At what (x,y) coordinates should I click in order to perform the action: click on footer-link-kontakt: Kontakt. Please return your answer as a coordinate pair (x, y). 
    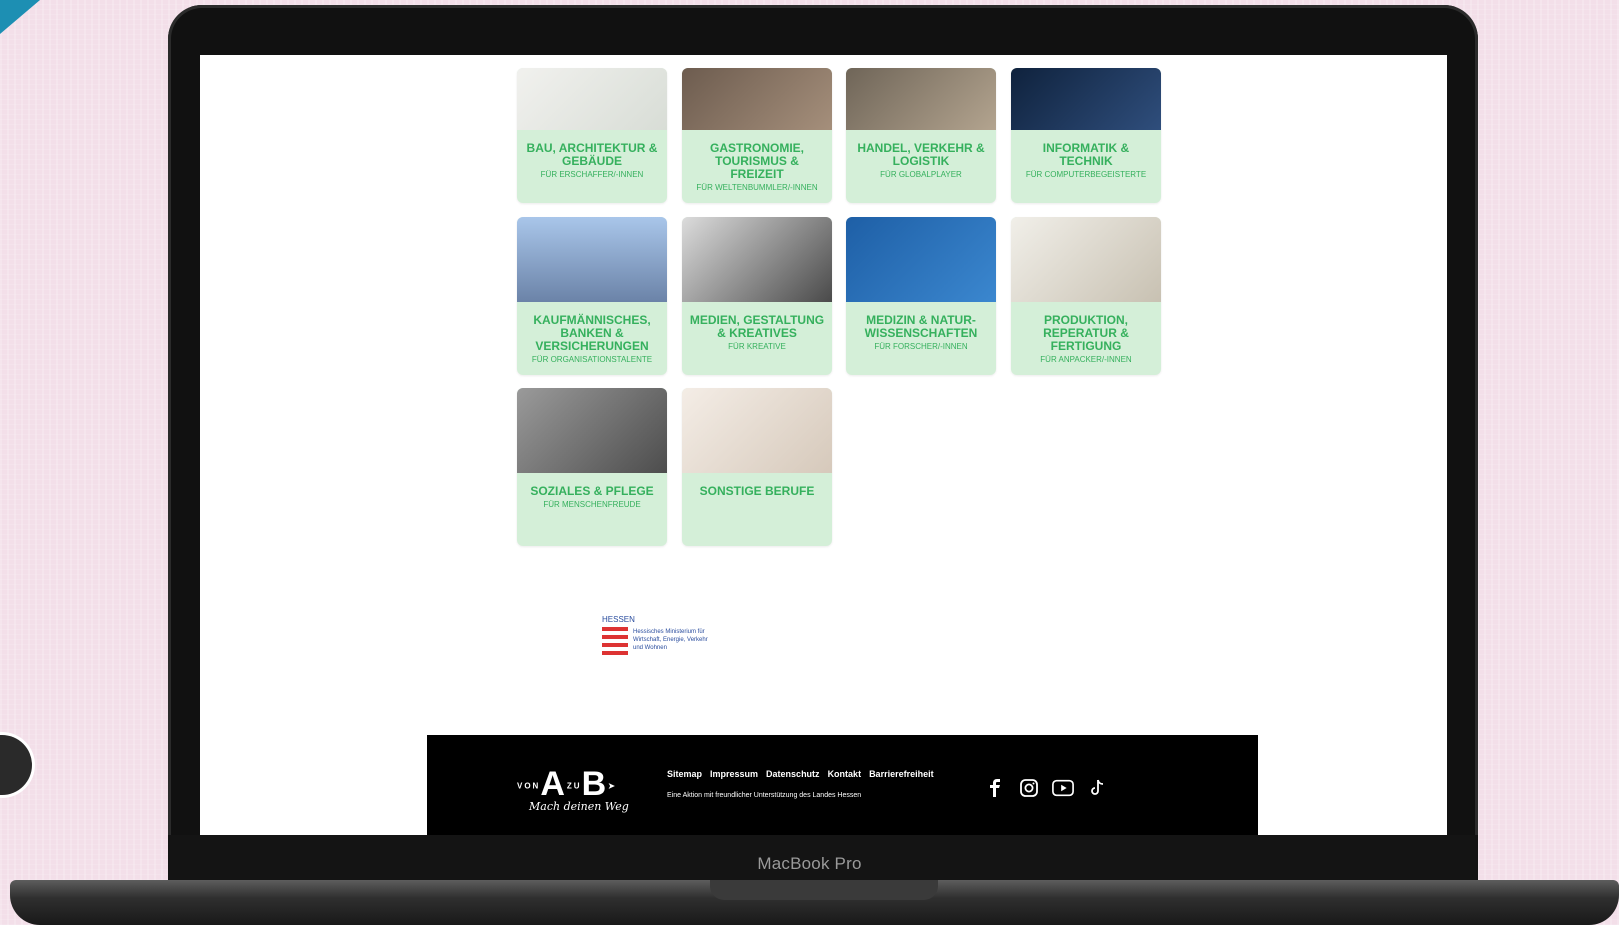
    Looking at the image, I should click on (845, 774).